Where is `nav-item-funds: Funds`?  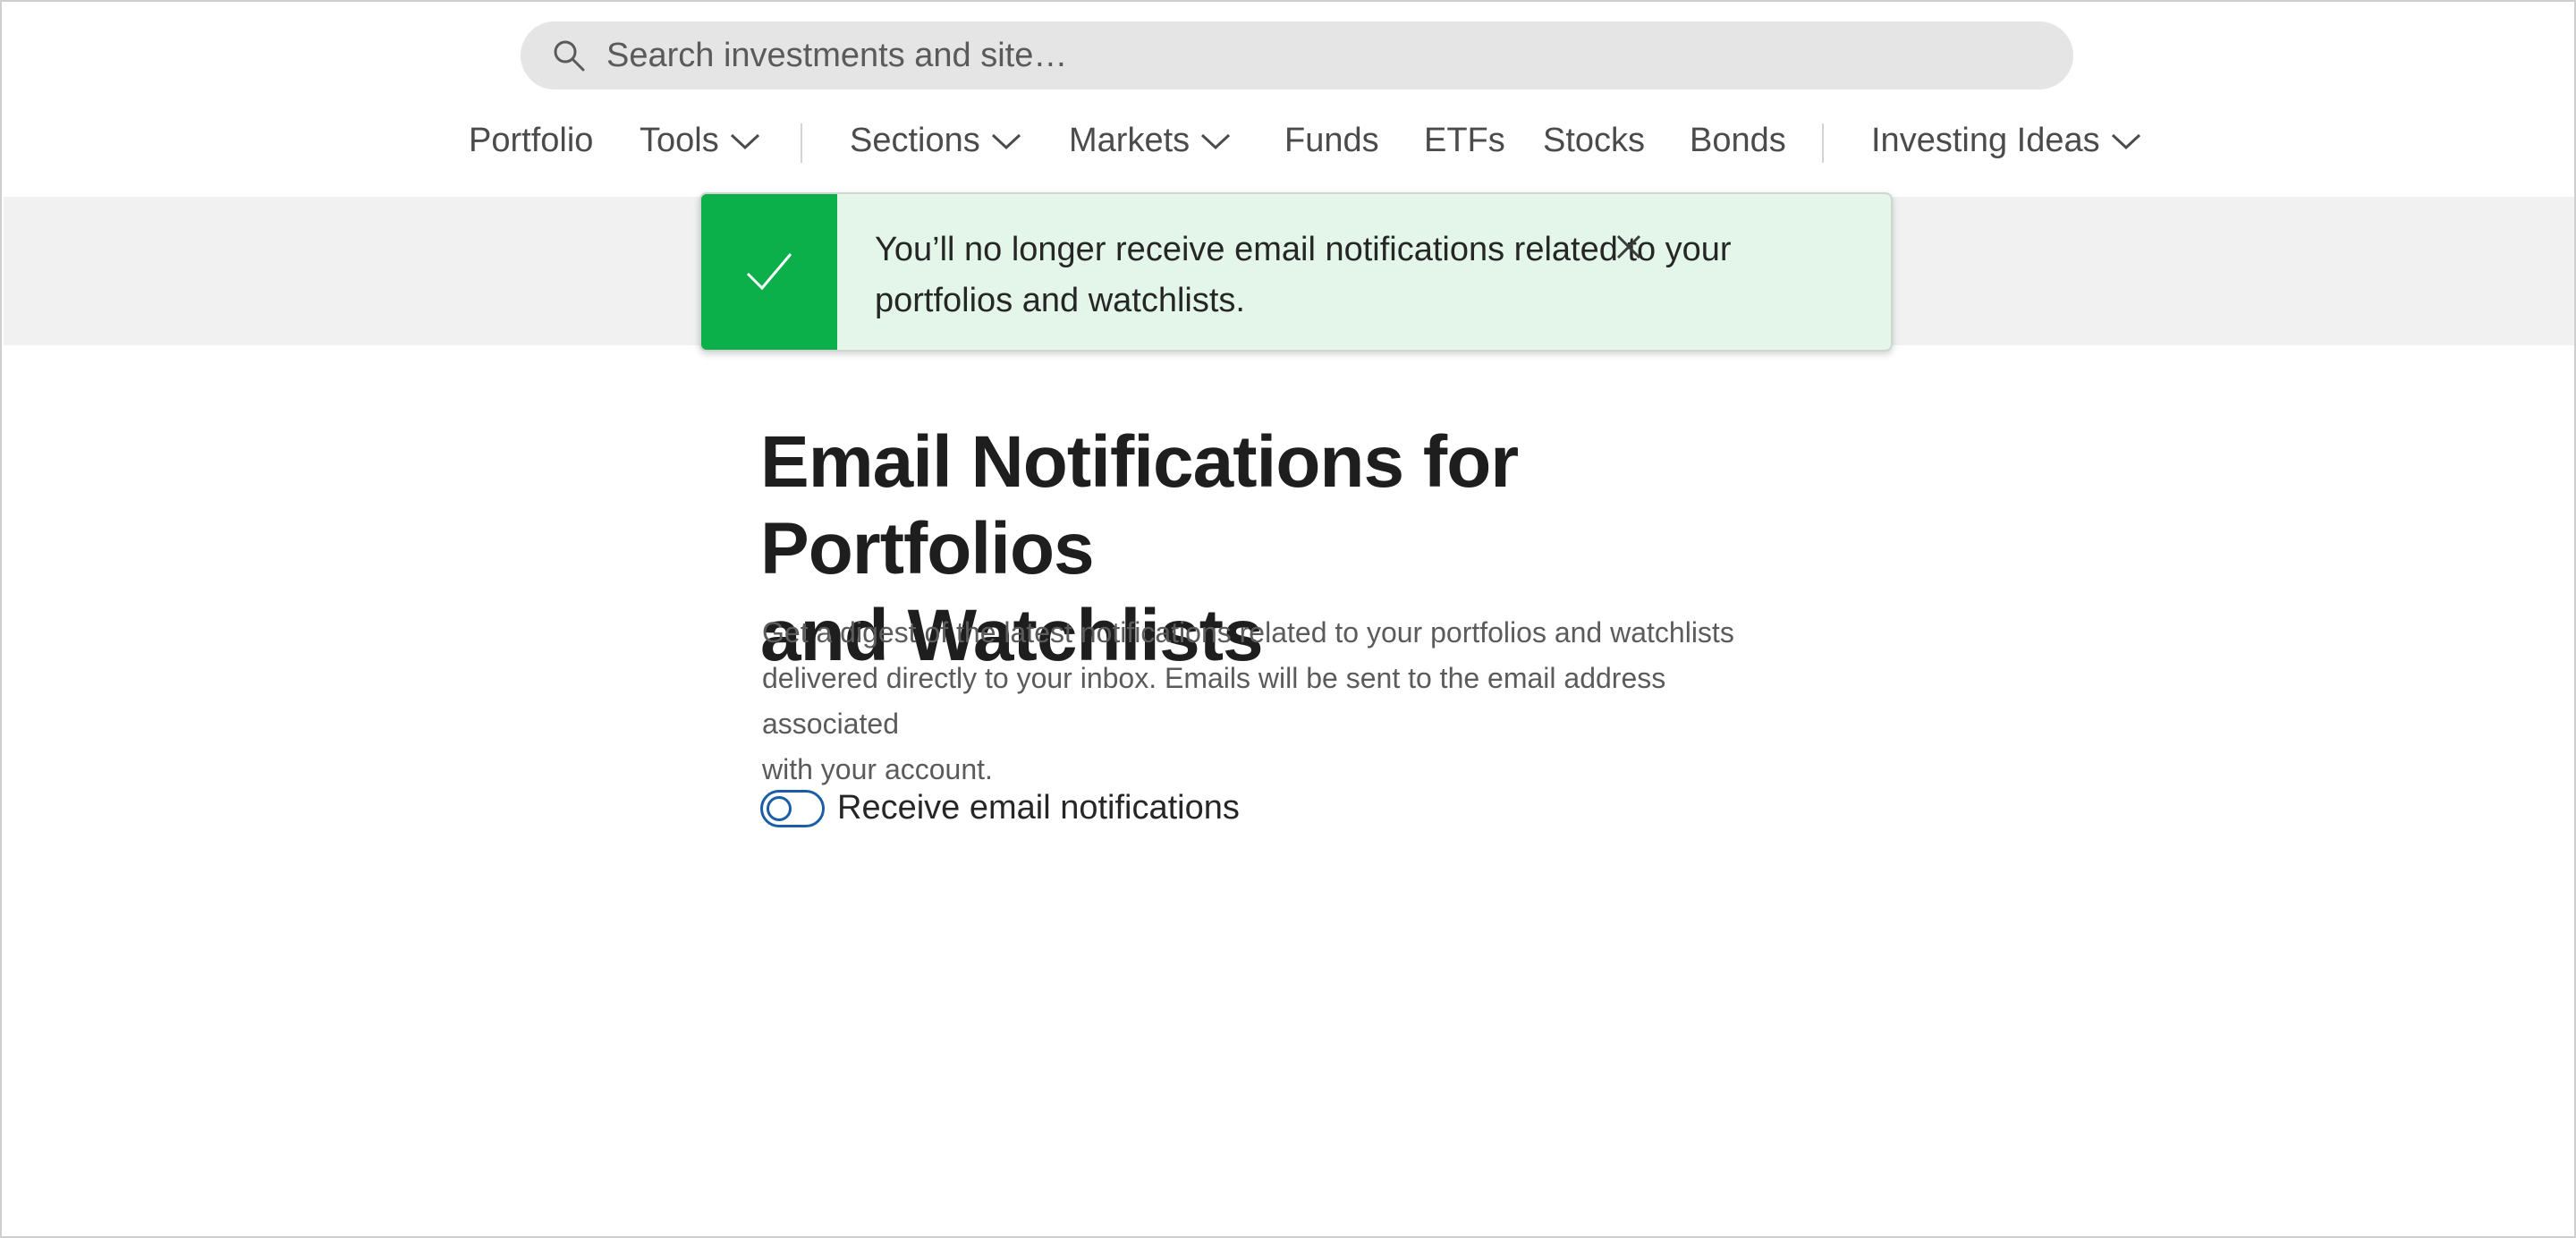 nav-item-funds: Funds is located at coordinates (1331, 141).